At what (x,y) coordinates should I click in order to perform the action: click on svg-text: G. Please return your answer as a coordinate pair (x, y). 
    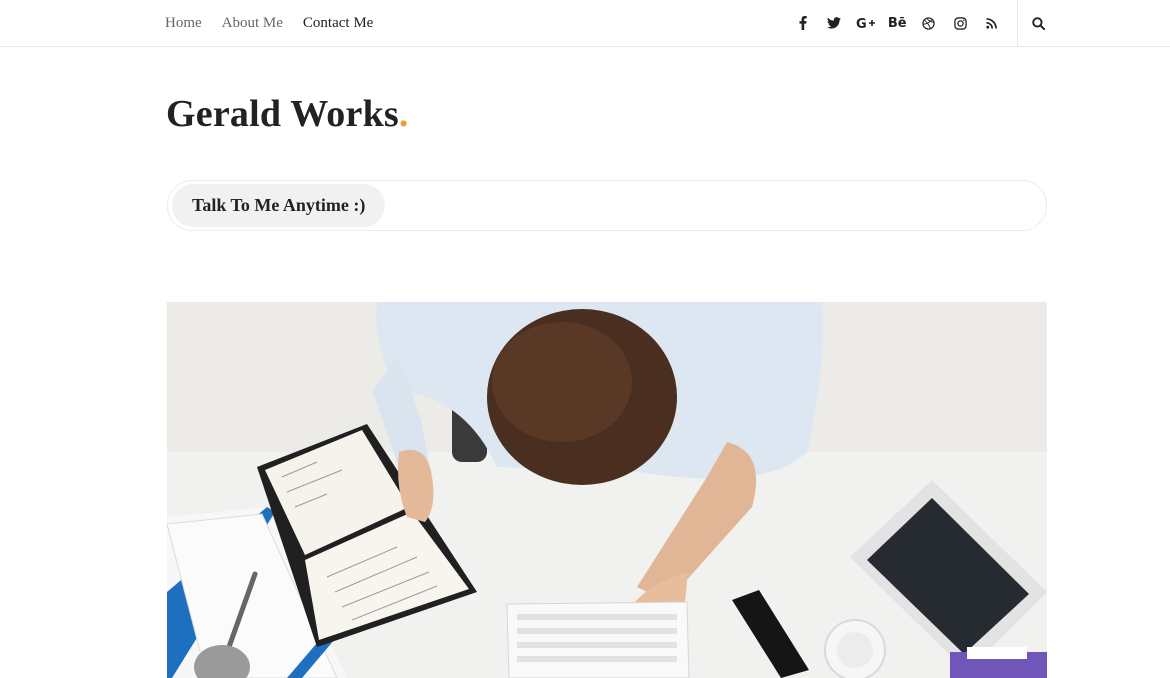
    Looking at the image, I should click on (861, 23).